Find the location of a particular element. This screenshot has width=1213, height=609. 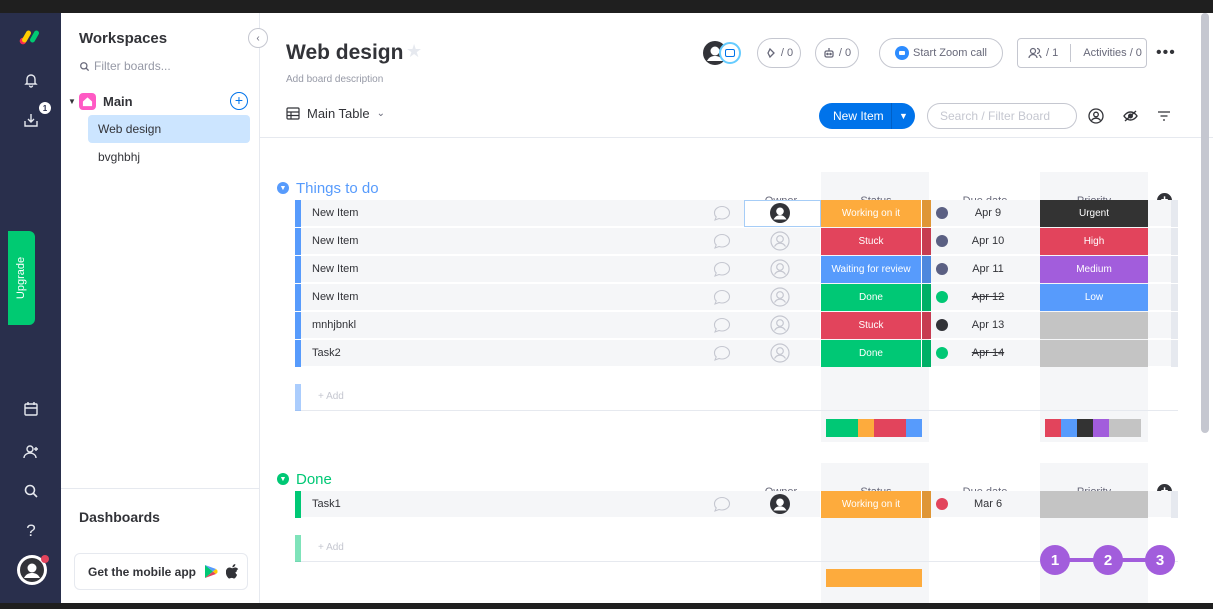

priority-cell: High is located at coordinates (1094, 241).